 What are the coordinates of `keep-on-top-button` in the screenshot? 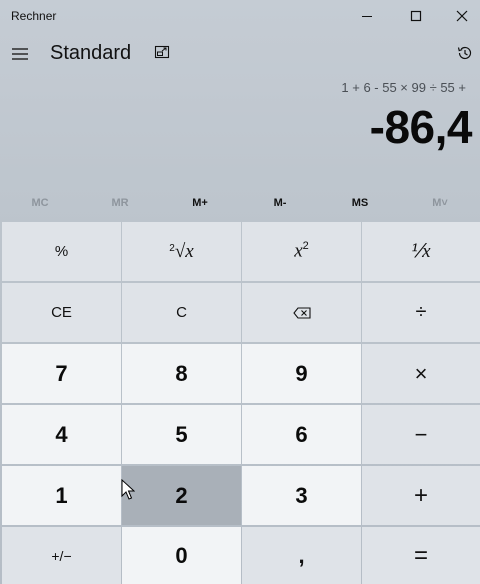 It's located at (162, 52).